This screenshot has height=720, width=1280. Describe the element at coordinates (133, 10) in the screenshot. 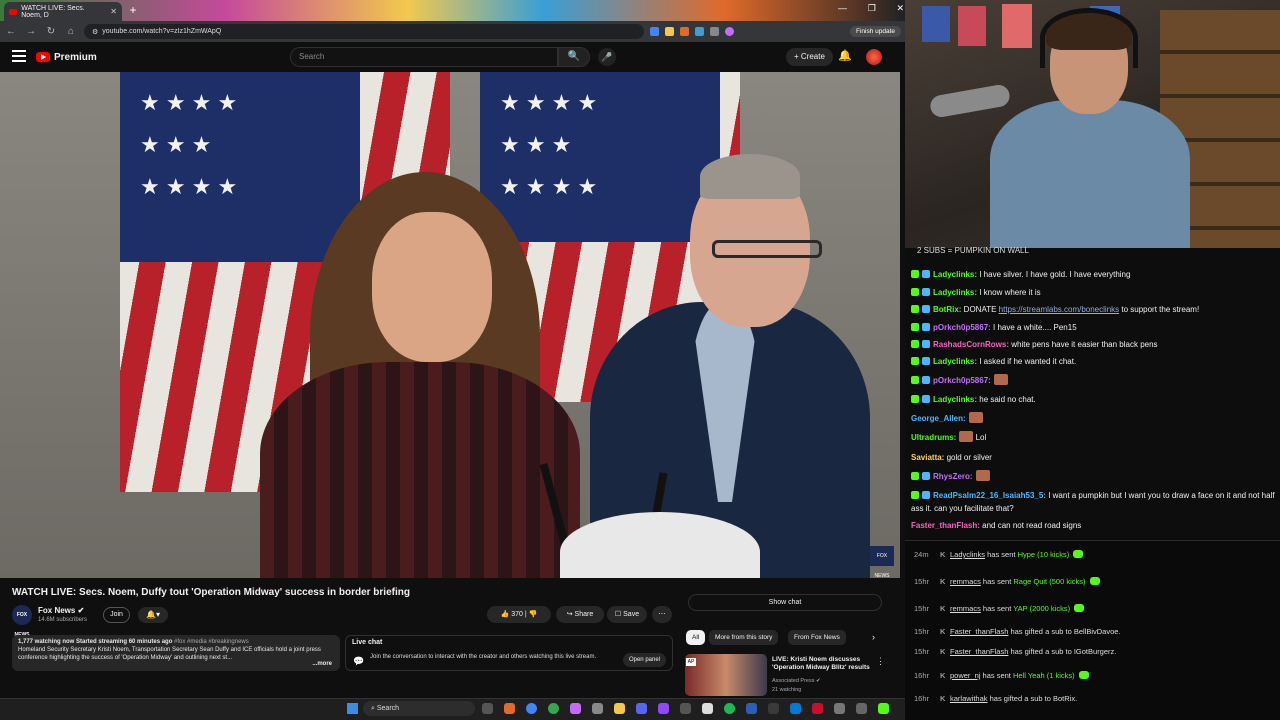

I see `new-tab-button: +` at that location.